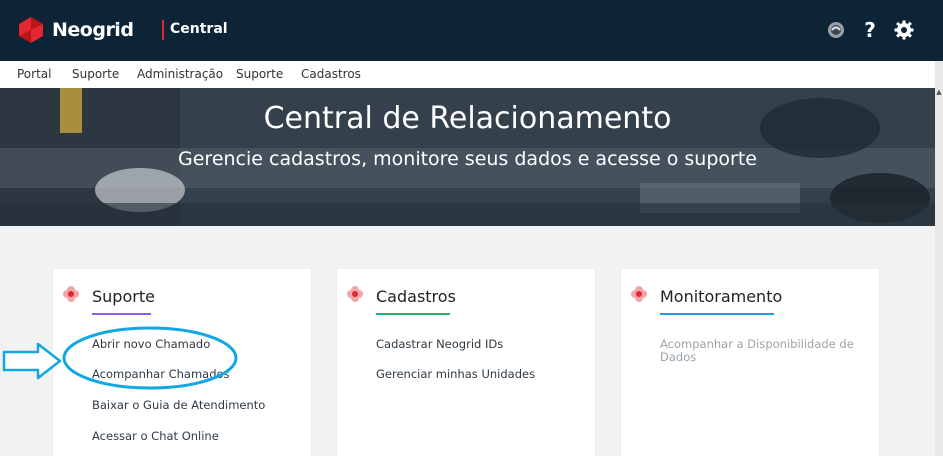 Image resolution: width=943 pixels, height=456 pixels. What do you see at coordinates (762, 351) in the screenshot?
I see `link-disponibilidade-dados: Acompanhar a Disponibilidade de Dados` at bounding box center [762, 351].